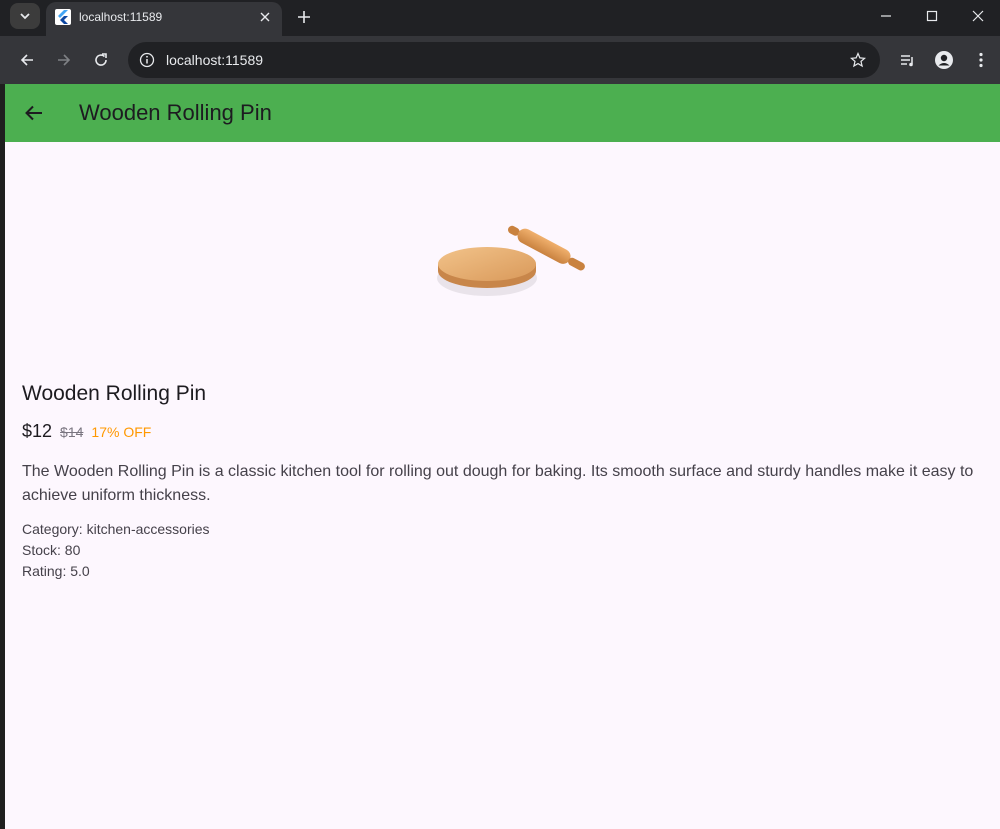 The height and width of the screenshot is (829, 1000). Describe the element at coordinates (908, 60) in the screenshot. I see `media-controls-icon` at that location.